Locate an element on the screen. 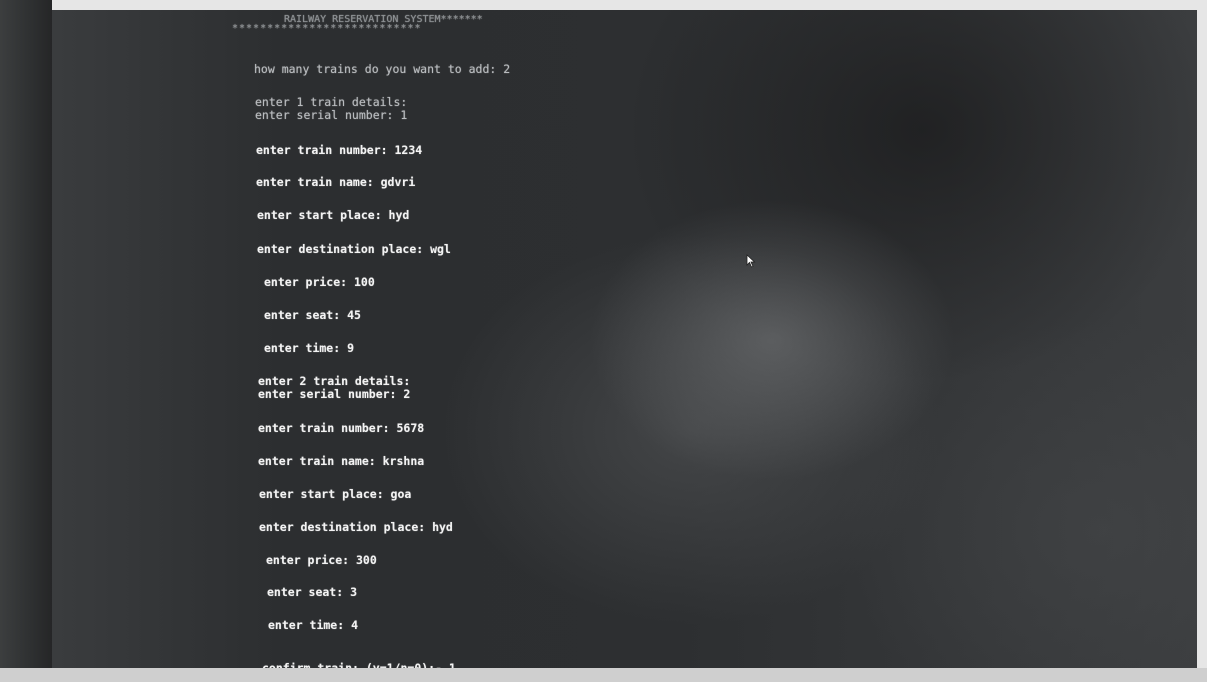  console-line: enter destination place: wgl is located at coordinates (354, 249).